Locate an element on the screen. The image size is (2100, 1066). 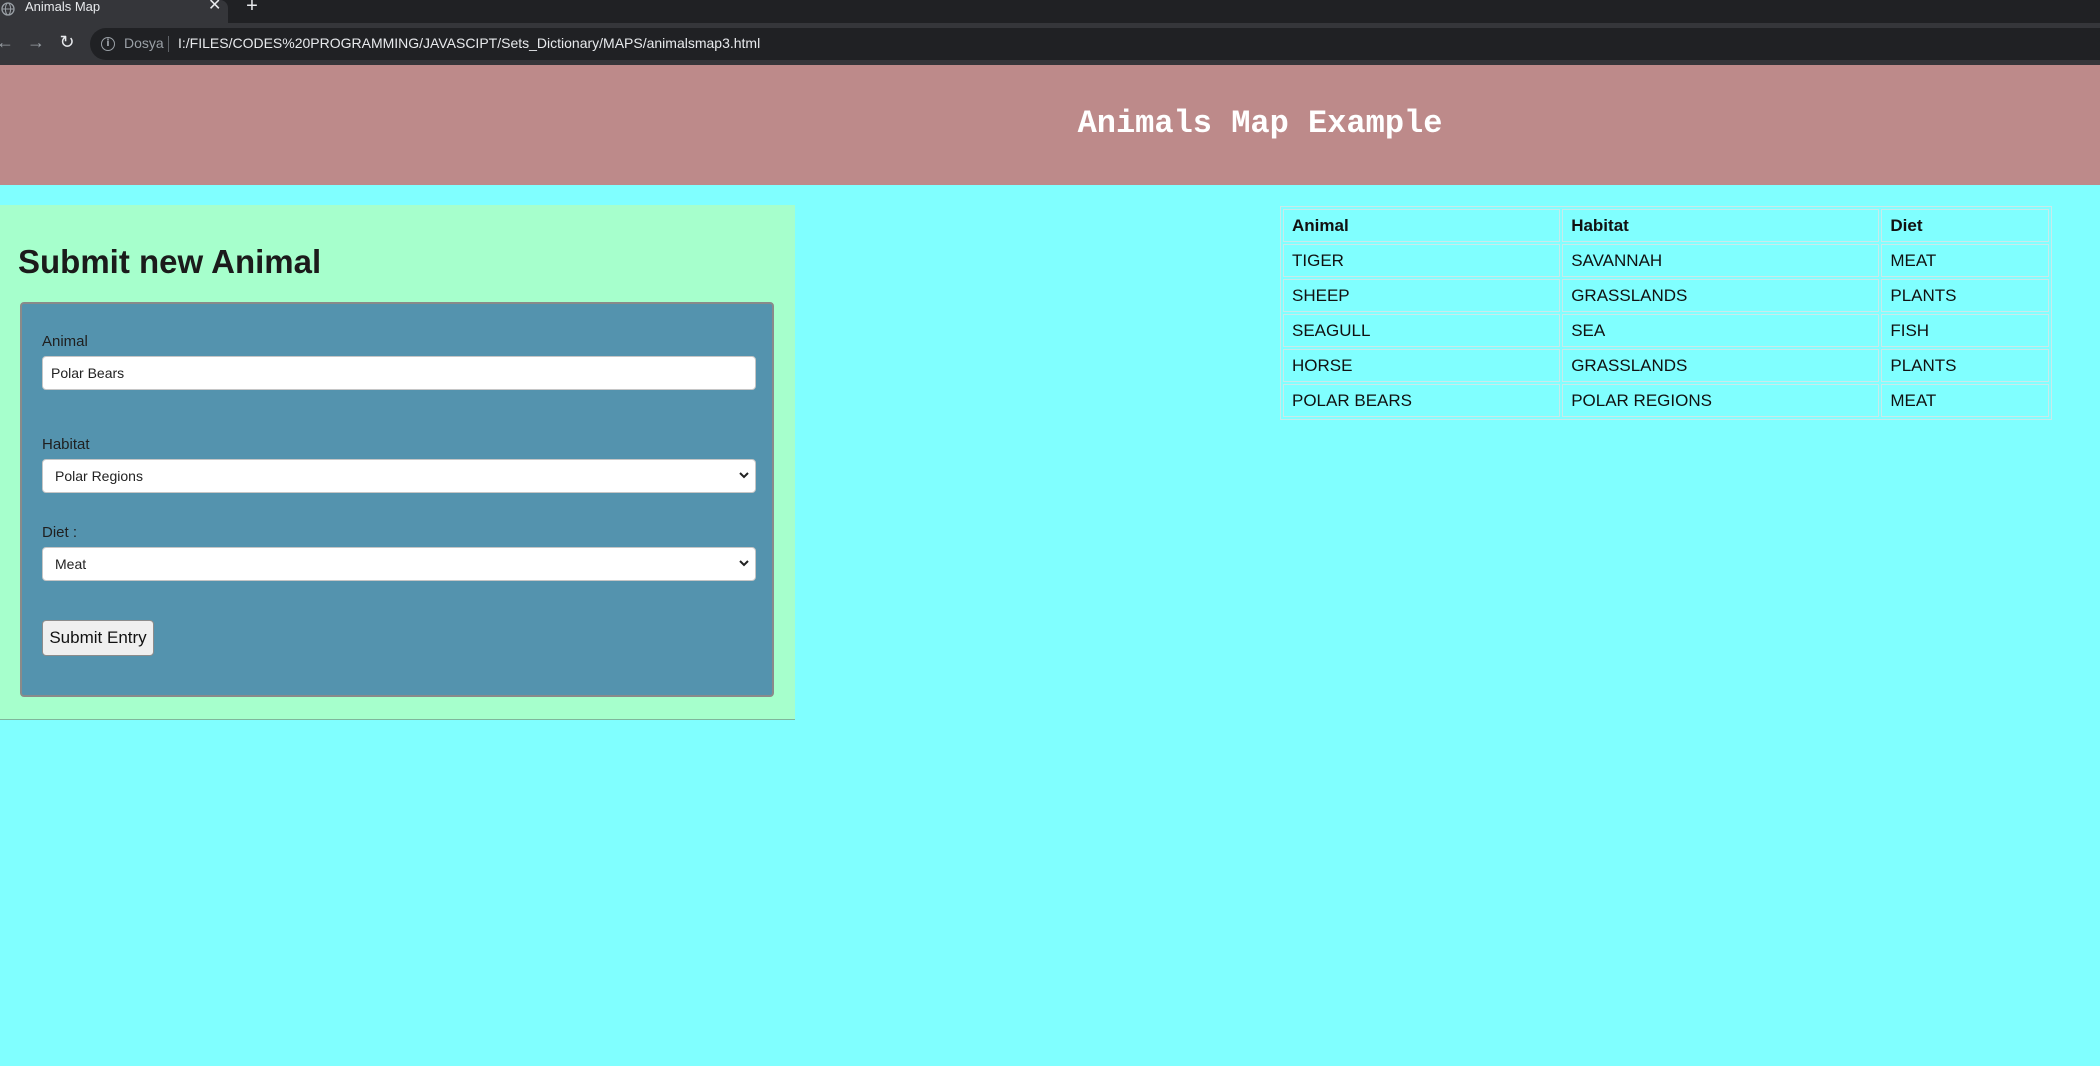
animal-input is located at coordinates (399, 373).